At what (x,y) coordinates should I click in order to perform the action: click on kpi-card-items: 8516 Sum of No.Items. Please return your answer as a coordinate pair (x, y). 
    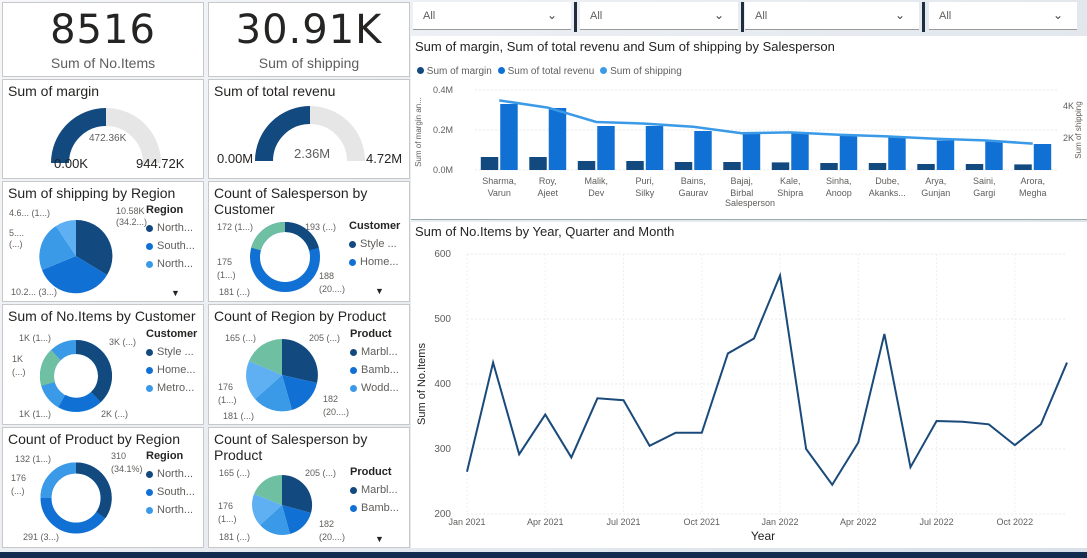
    Looking at the image, I should click on (103, 39).